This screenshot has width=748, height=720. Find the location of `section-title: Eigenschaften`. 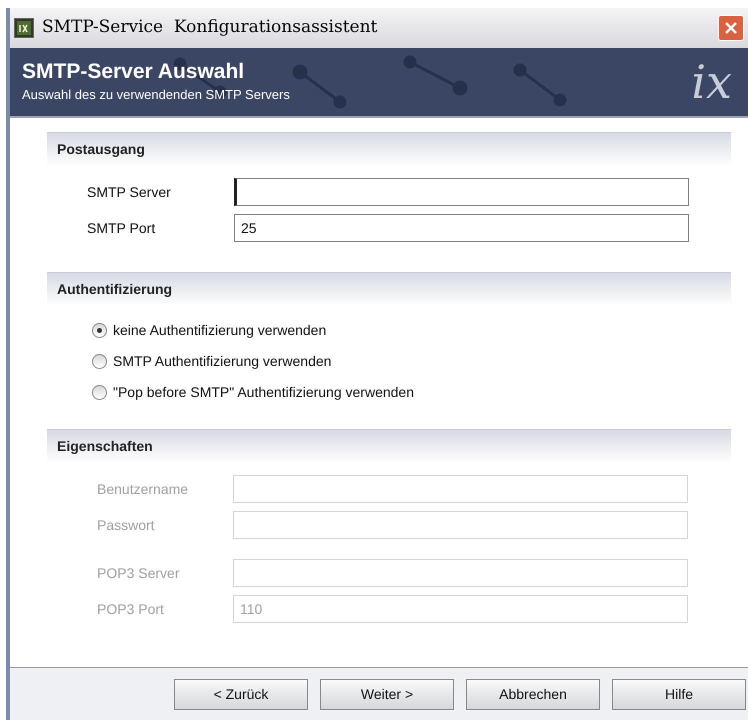

section-title: Eigenschaften is located at coordinates (105, 446).